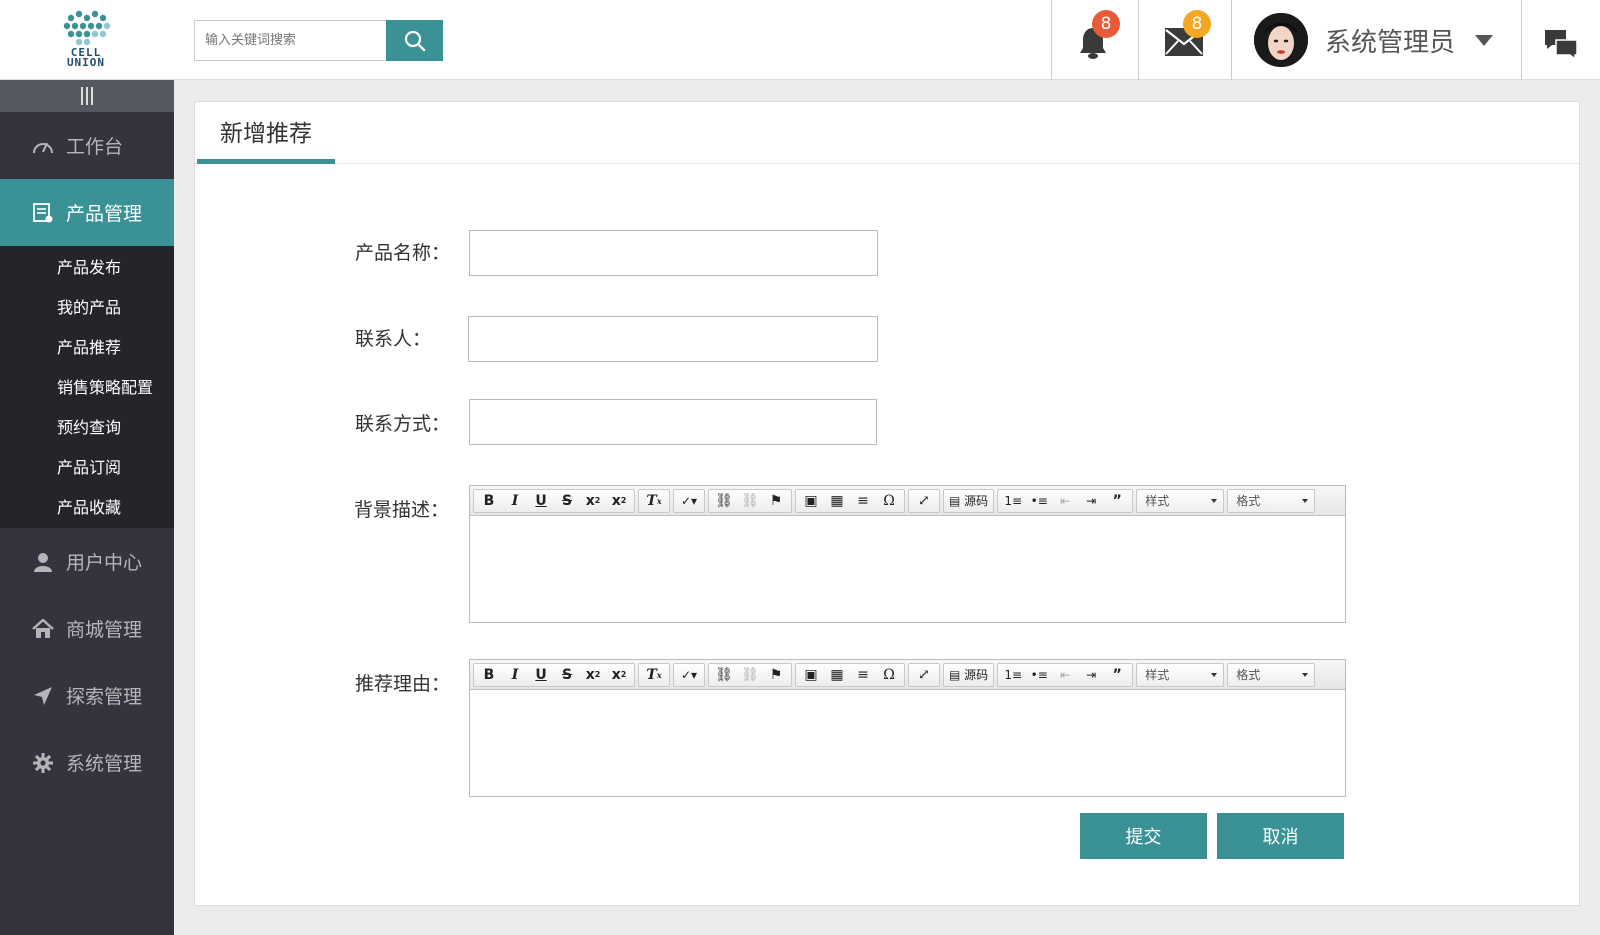 The image size is (1600, 935). What do you see at coordinates (955, 500) in the screenshot?
I see `source-doc-icon: ▤` at bounding box center [955, 500].